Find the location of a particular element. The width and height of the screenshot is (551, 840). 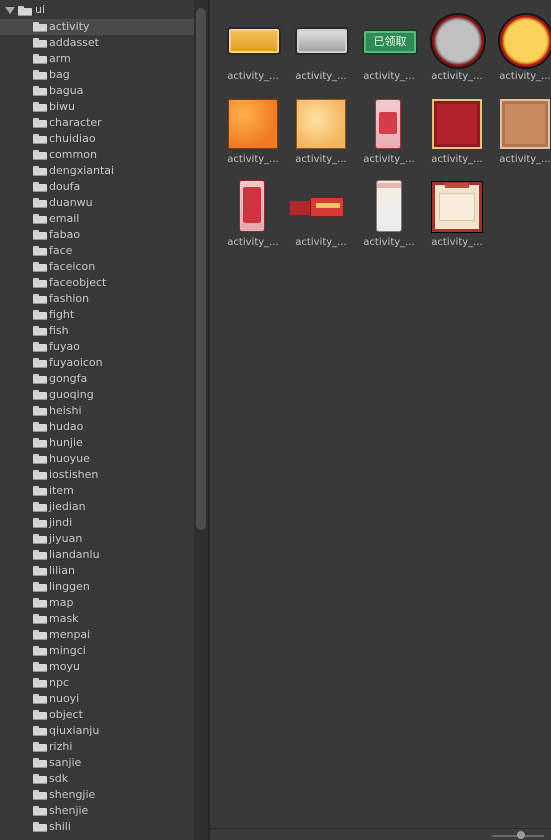

tree-item-label: huoyue is located at coordinates (69, 458).